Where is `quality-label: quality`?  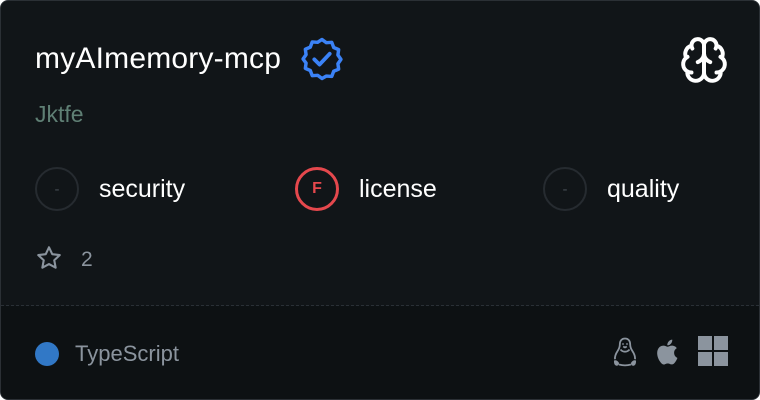 quality-label: quality is located at coordinates (643, 188).